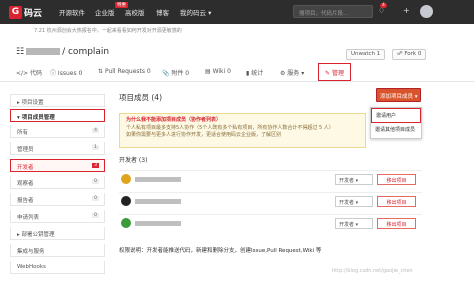 This screenshot has width=474, height=285. What do you see at coordinates (57, 115) in the screenshot?
I see `sidebar-item-member-management: ▾ 项目成员管理` at bounding box center [57, 115].